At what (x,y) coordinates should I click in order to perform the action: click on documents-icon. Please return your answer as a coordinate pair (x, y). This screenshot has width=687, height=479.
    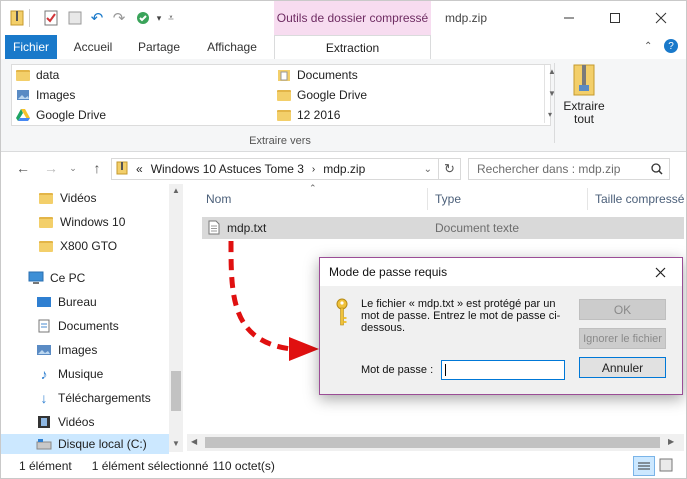
    Looking at the image, I should click on (44, 326).